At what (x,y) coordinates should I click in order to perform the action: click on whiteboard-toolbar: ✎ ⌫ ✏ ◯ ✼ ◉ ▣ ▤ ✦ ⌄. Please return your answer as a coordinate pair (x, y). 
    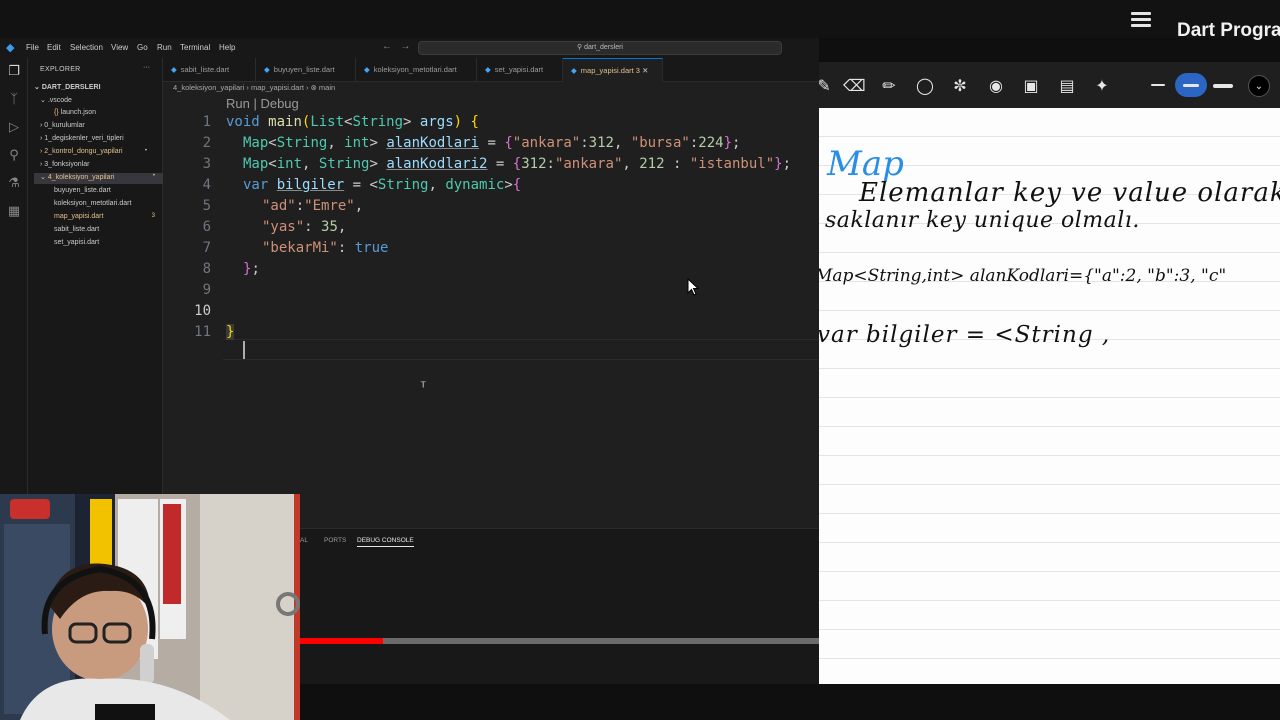
    Looking at the image, I should click on (1049, 85).